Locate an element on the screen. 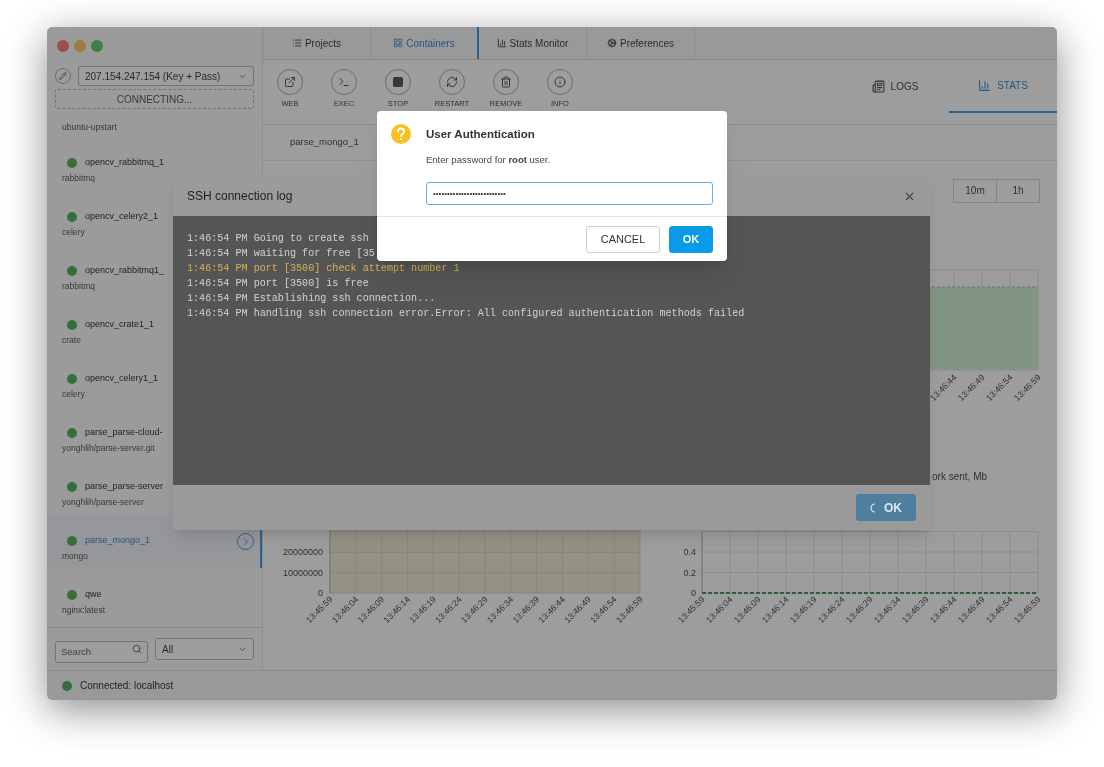 This screenshot has width=1104, height=767. container-item: qwe nginx:latest is located at coordinates (154, 595).